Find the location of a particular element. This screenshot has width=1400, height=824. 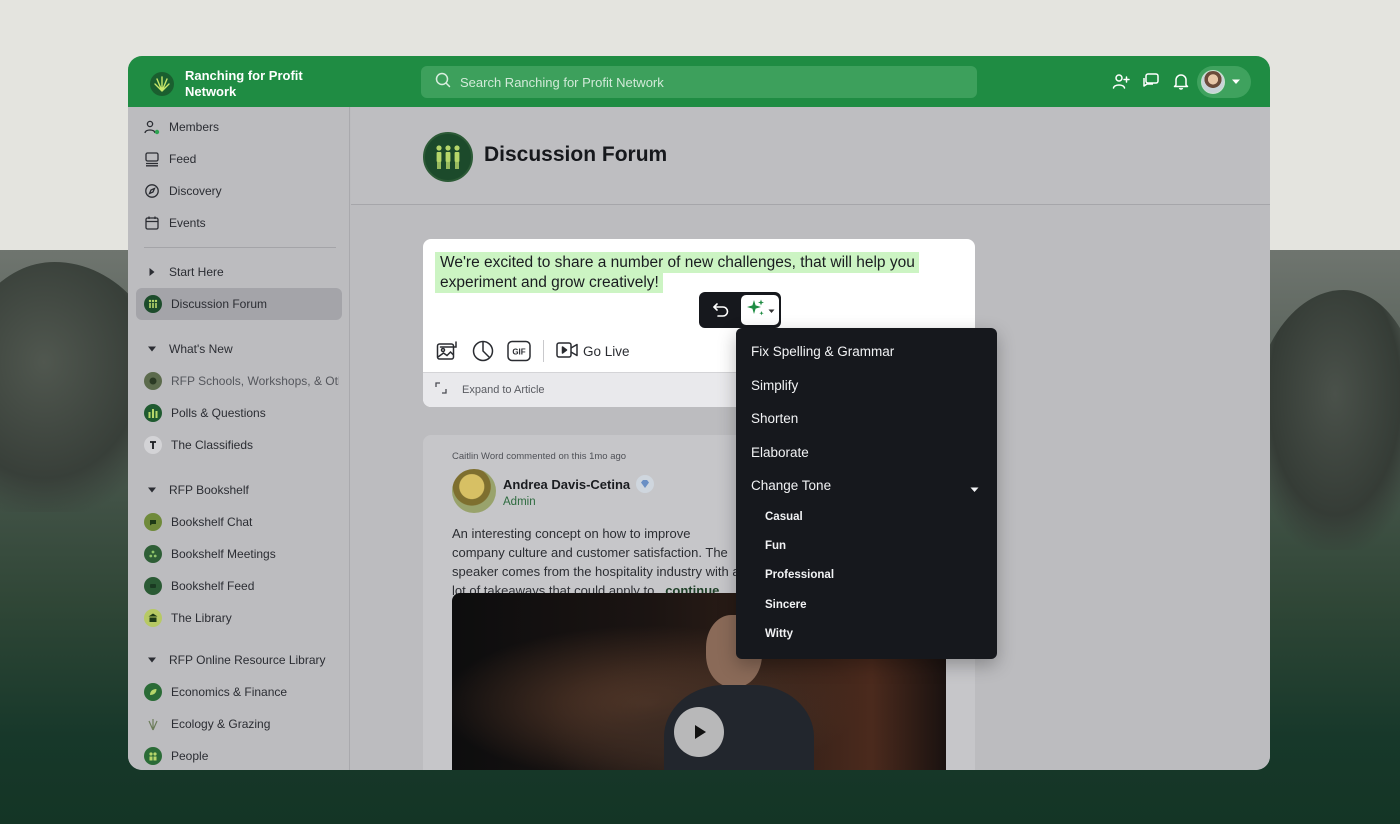

sidebar-item-start-here: Start Here is located at coordinates (239, 272).